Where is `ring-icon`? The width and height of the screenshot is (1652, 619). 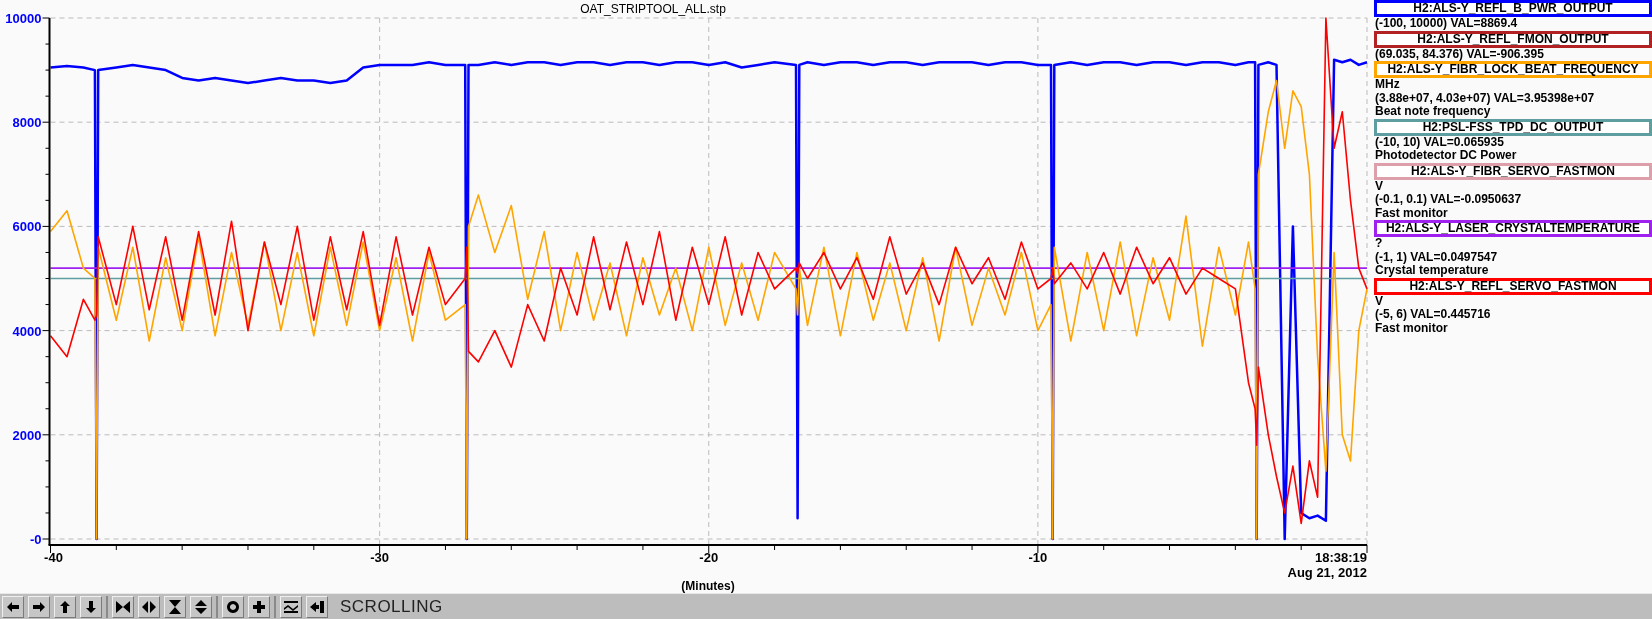 ring-icon is located at coordinates (233, 606).